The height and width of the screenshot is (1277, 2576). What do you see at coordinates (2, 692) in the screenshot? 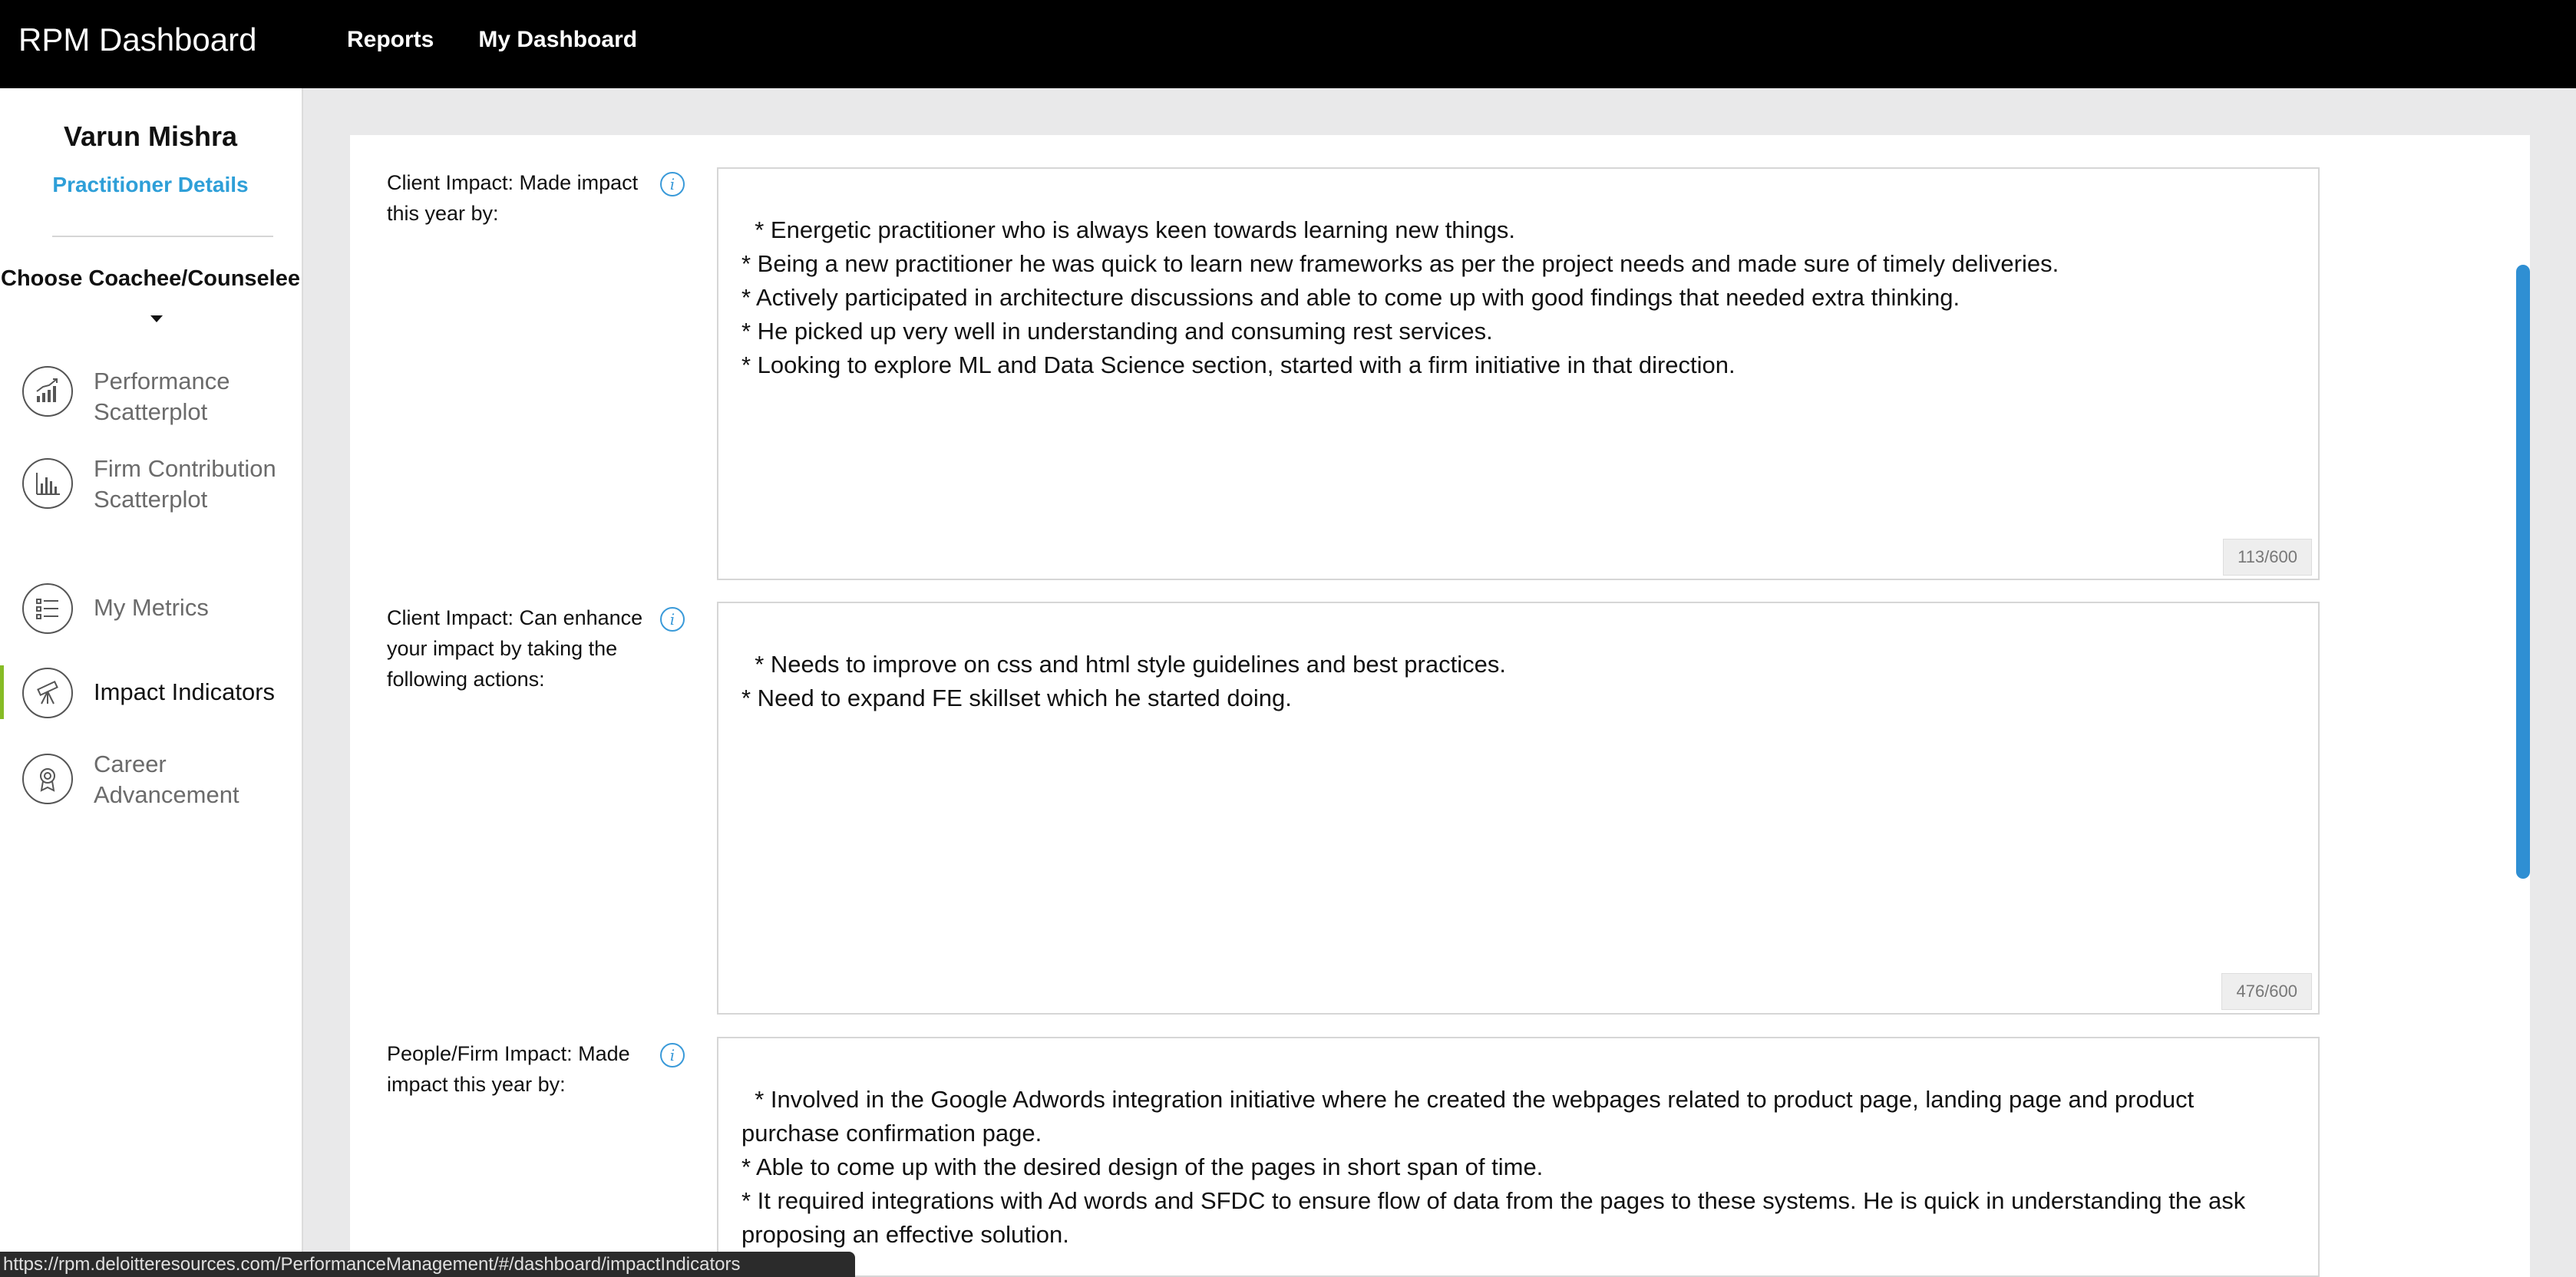
I see `active-indicator` at bounding box center [2, 692].